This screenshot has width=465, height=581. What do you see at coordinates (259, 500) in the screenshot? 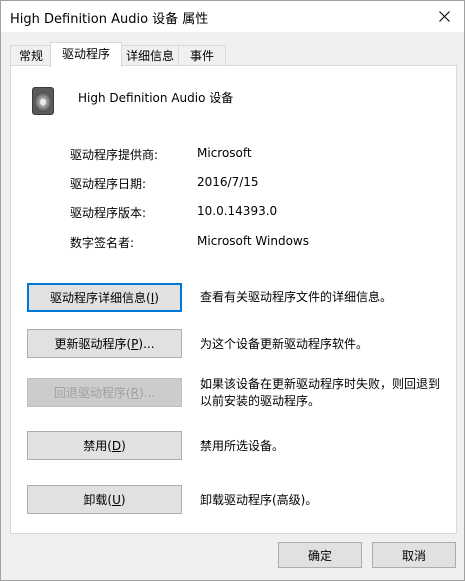
I see `uninstall-driver-description: 卸载驱动程序(高级)。` at bounding box center [259, 500].